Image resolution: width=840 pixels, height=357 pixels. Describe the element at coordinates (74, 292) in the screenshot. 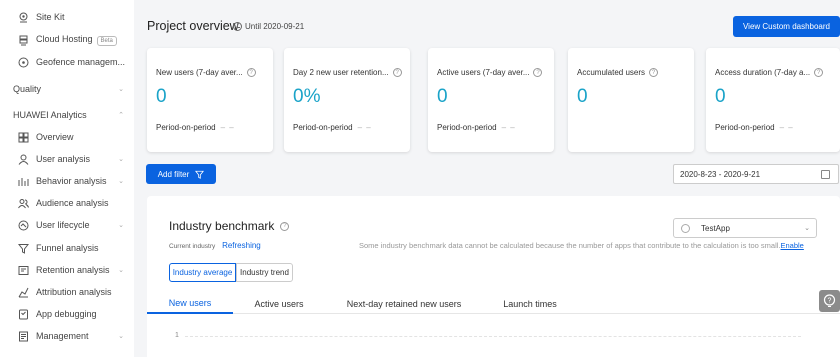

I see `sidebar-item-label: Attribution analysis` at that location.